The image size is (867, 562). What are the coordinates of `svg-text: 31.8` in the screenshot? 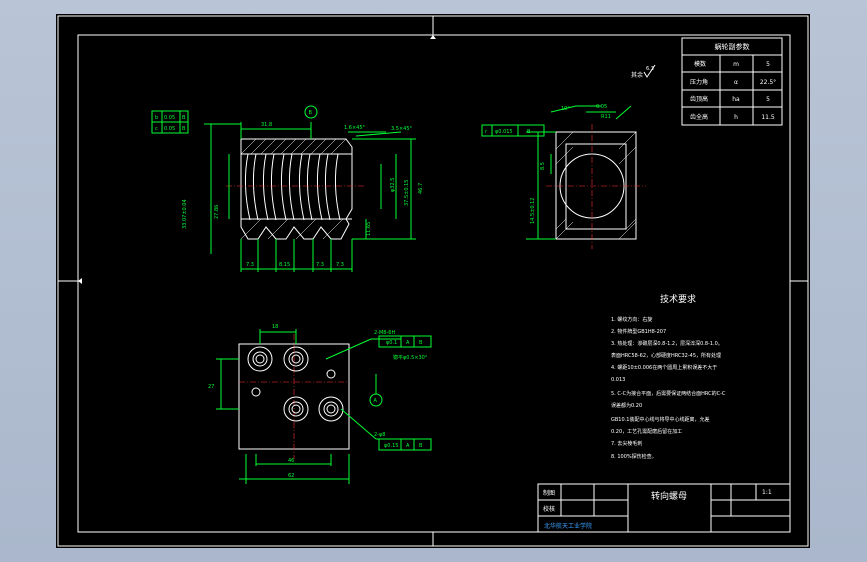 It's located at (266, 125).